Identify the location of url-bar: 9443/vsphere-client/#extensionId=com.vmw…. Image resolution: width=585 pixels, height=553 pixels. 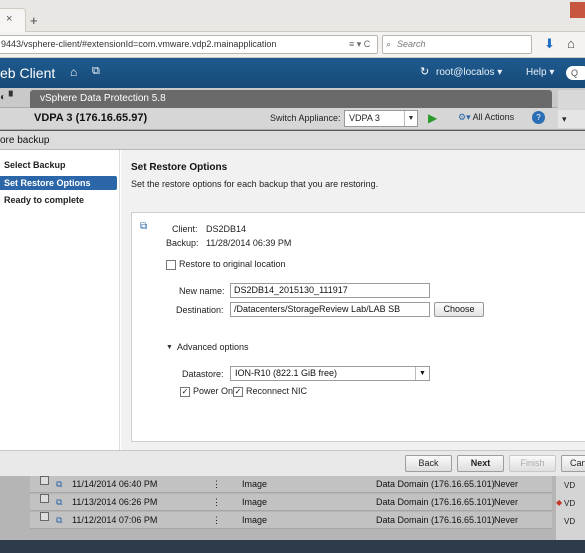
(189, 44).